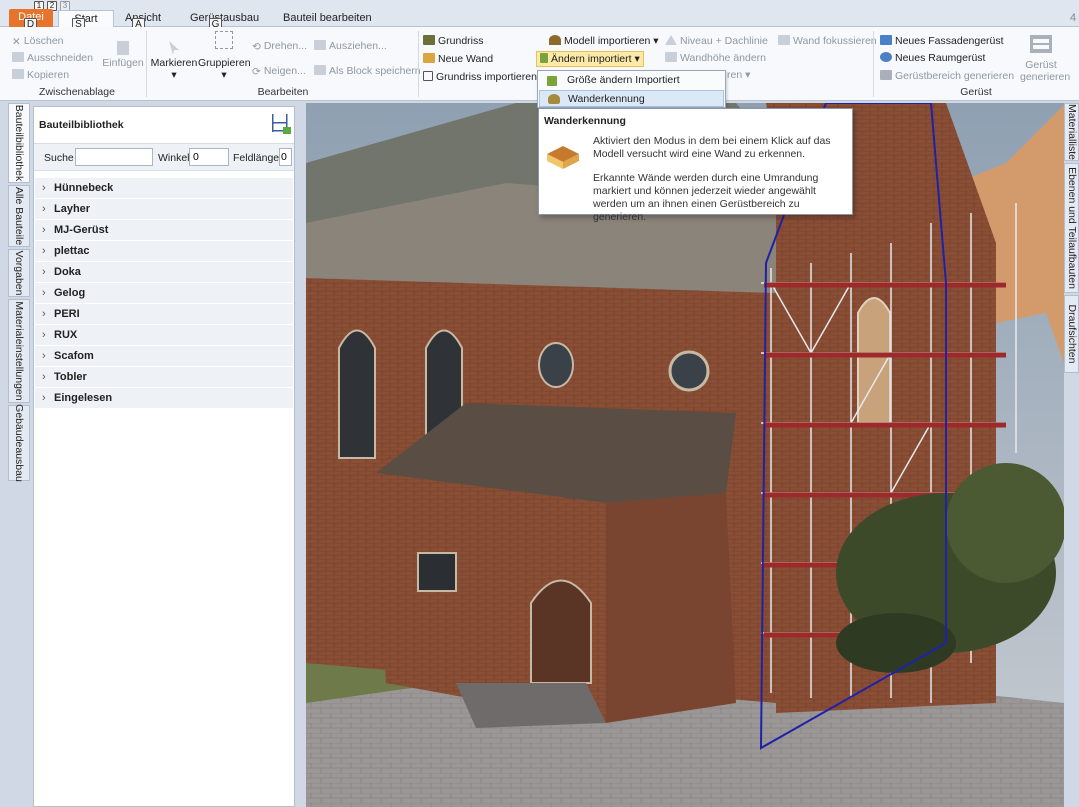 The width and height of the screenshot is (1079, 807). Describe the element at coordinates (631, 98) in the screenshot. I see `menu-item-wanderkennung: Wanderkennung` at that location.